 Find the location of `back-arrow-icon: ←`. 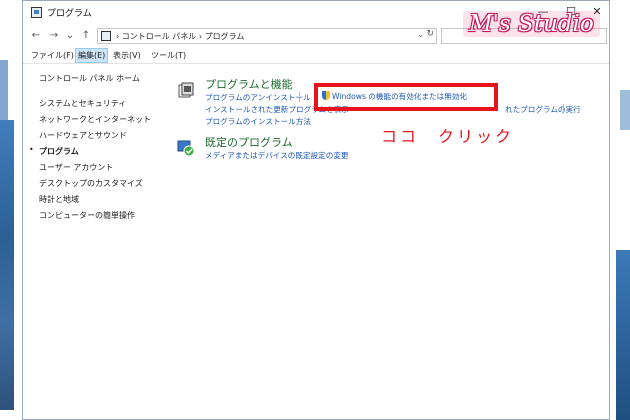

back-arrow-icon: ← is located at coordinates (36, 36).